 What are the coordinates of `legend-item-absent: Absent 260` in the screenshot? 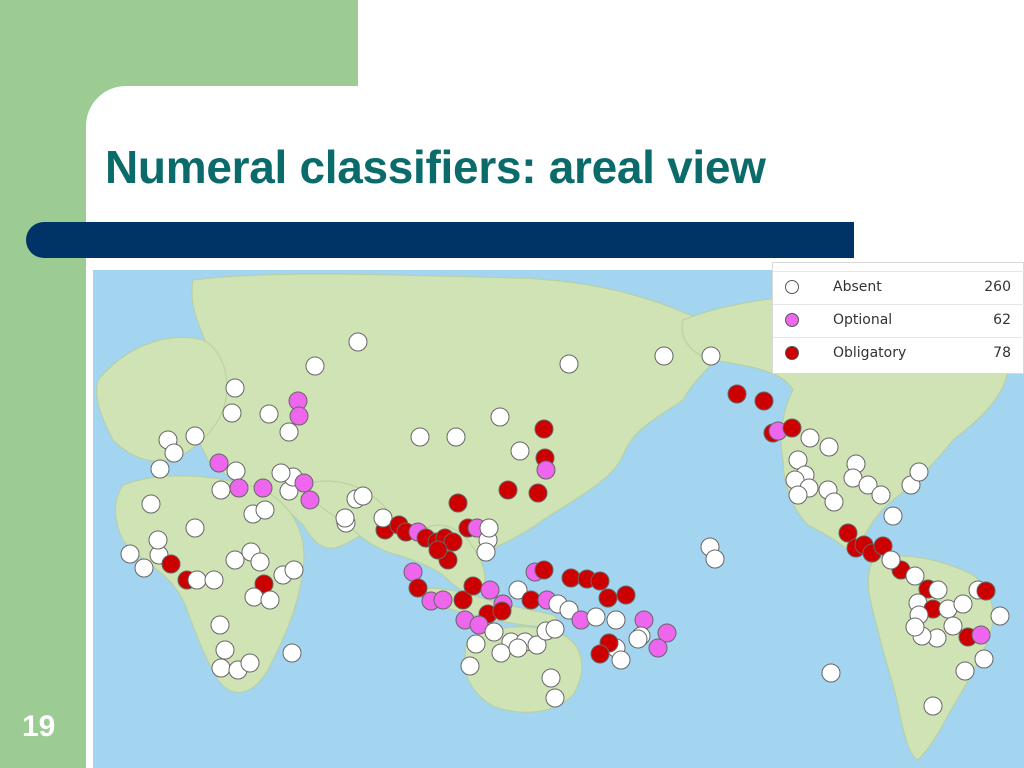 It's located at (898, 287).